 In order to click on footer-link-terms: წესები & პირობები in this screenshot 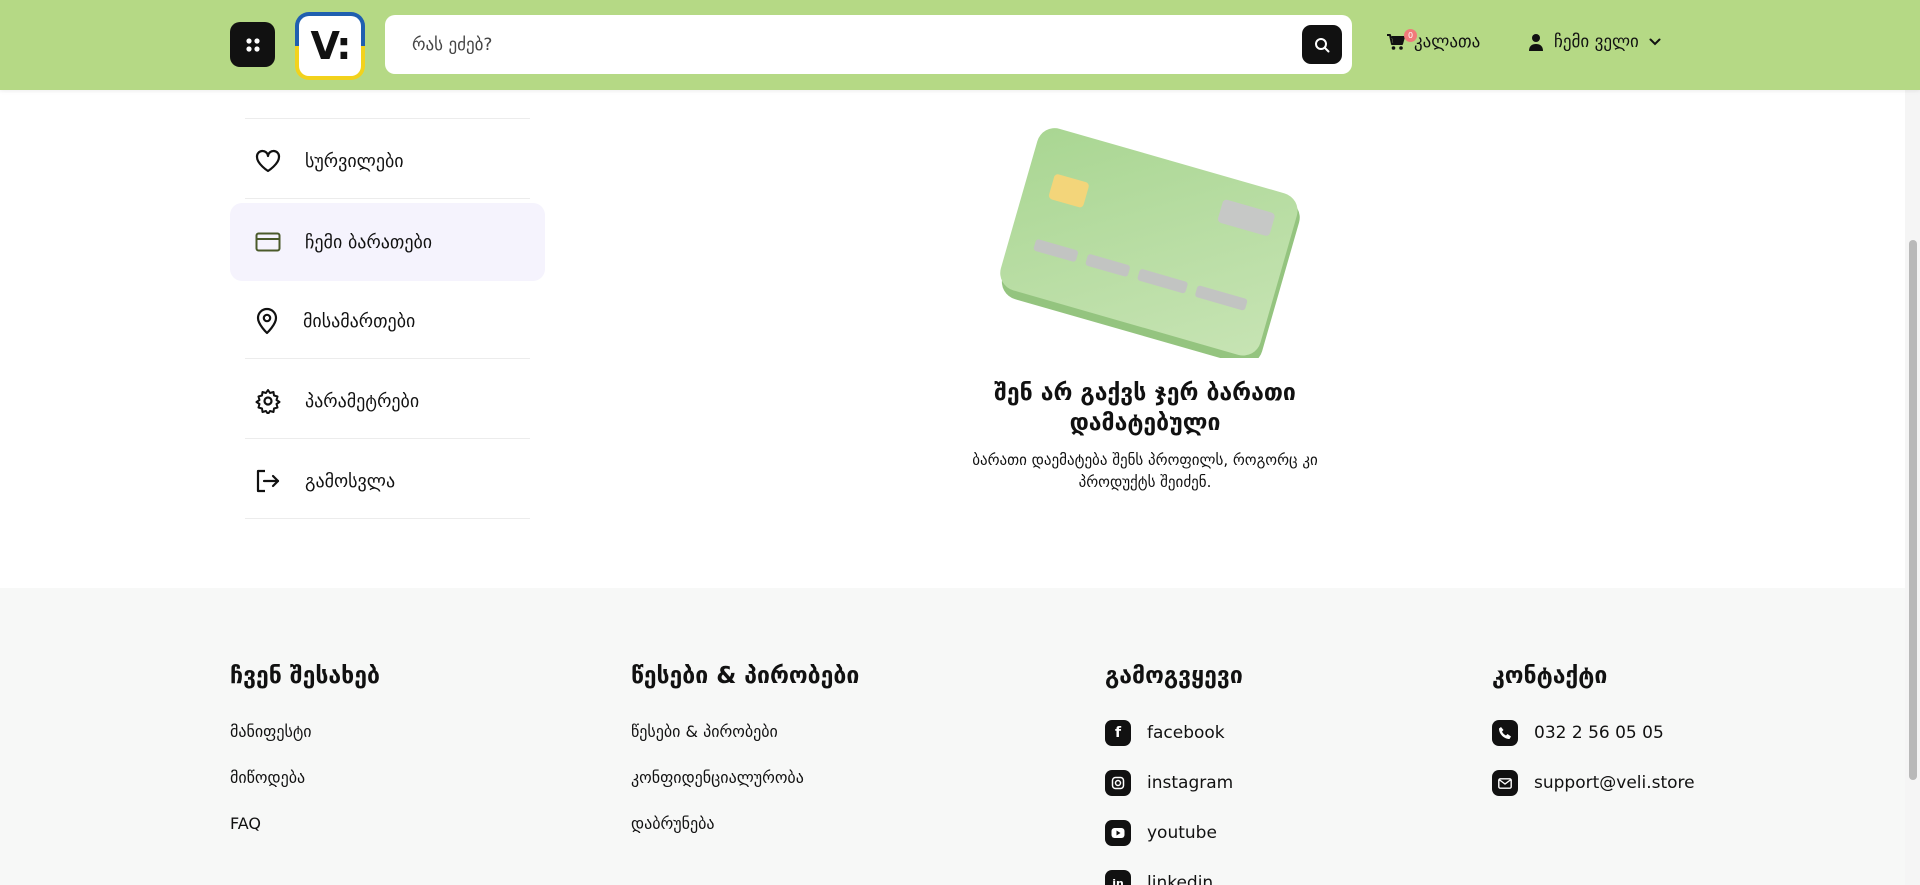, I will do `click(704, 731)`.